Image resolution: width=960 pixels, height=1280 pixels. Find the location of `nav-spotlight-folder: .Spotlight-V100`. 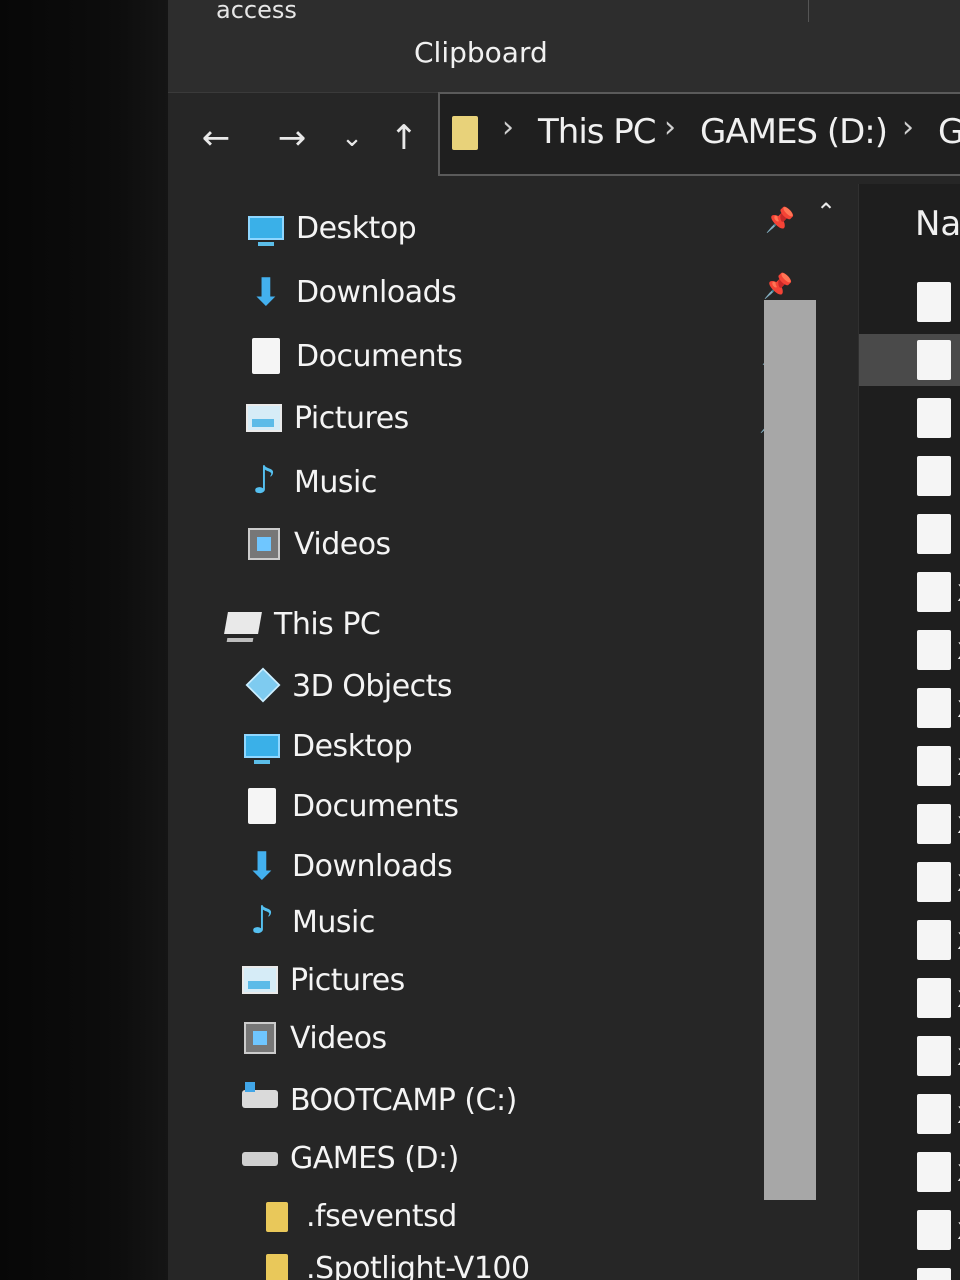

nav-spotlight-folder: .Spotlight-V100 is located at coordinates (393, 1261).